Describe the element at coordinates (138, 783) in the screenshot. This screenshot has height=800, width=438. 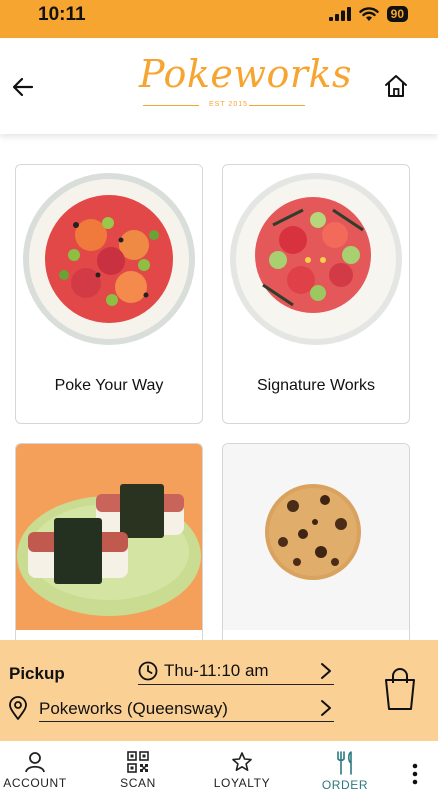
I see `nav-scan-label: SCAN` at that location.